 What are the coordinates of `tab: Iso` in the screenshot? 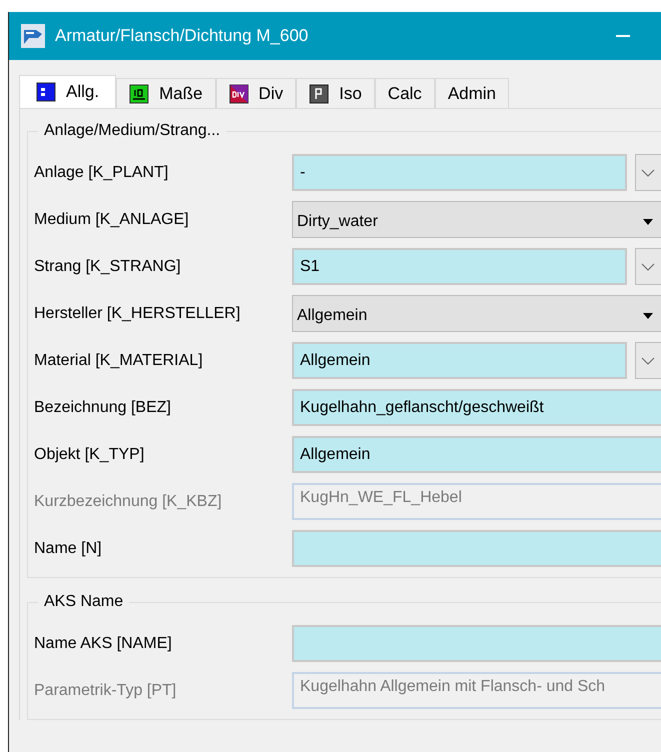 It's located at (335, 93).